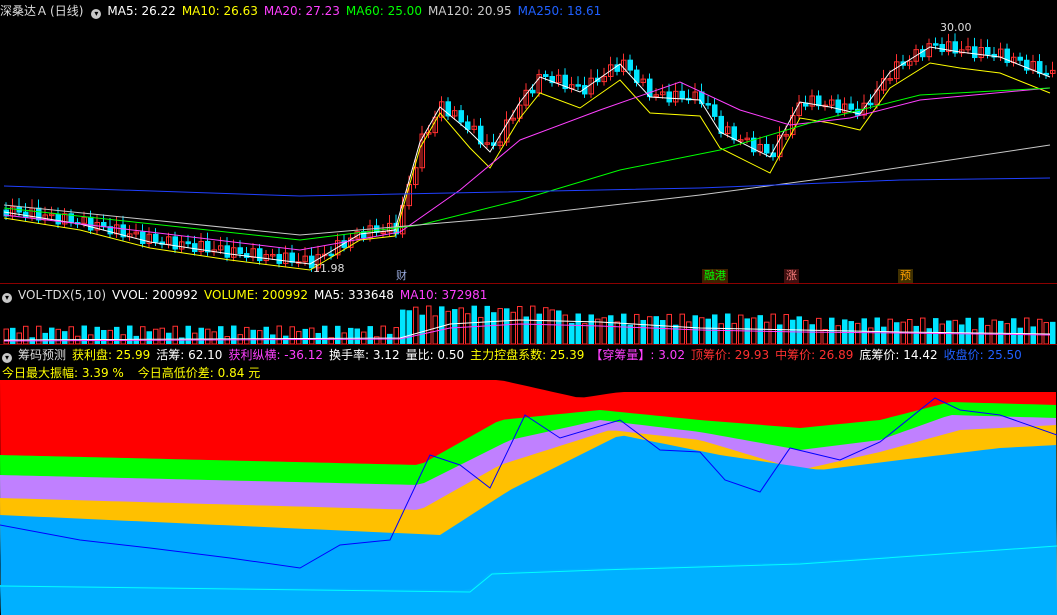  Describe the element at coordinates (905, 276) in the screenshot. I see `event-tag-forecast: 预` at that location.